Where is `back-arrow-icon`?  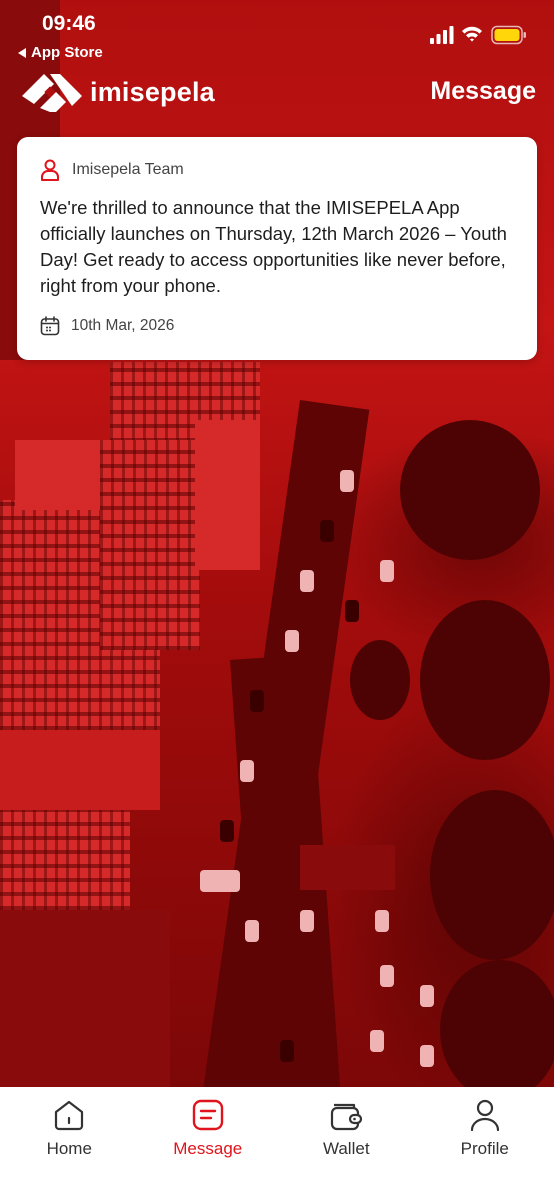
back-arrow-icon is located at coordinates (22, 52).